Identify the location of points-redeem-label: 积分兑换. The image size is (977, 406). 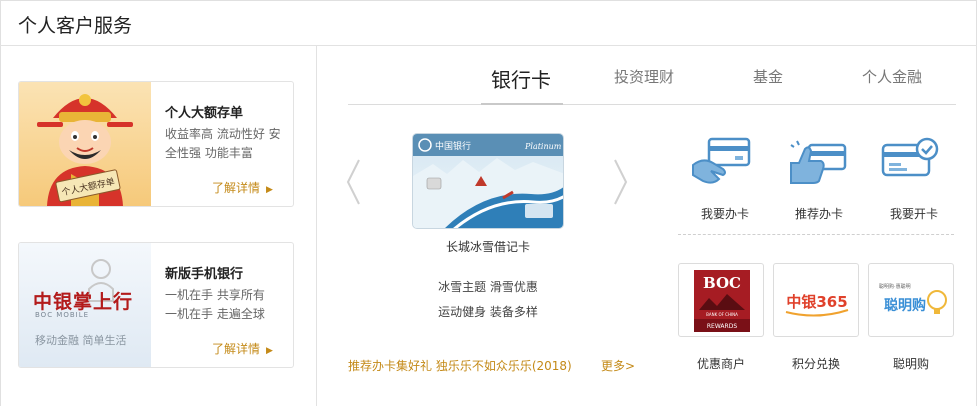
(816, 363).